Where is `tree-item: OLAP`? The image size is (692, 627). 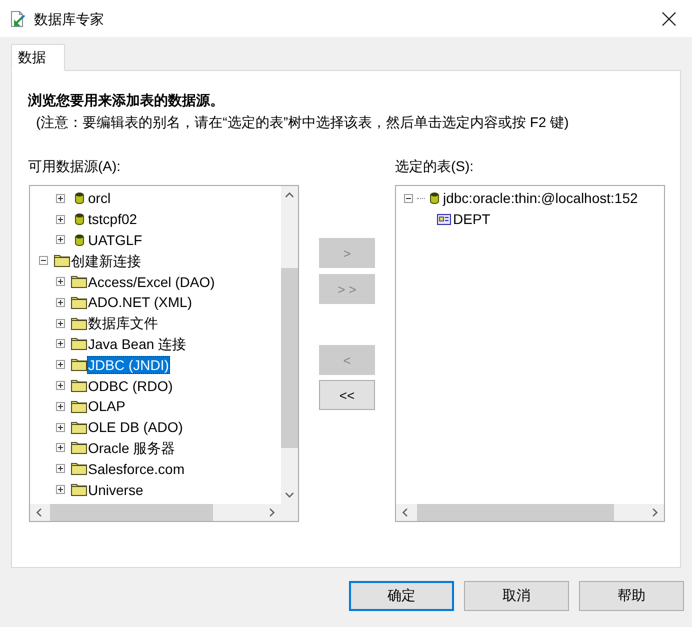
tree-item: OLAP is located at coordinates (106, 406).